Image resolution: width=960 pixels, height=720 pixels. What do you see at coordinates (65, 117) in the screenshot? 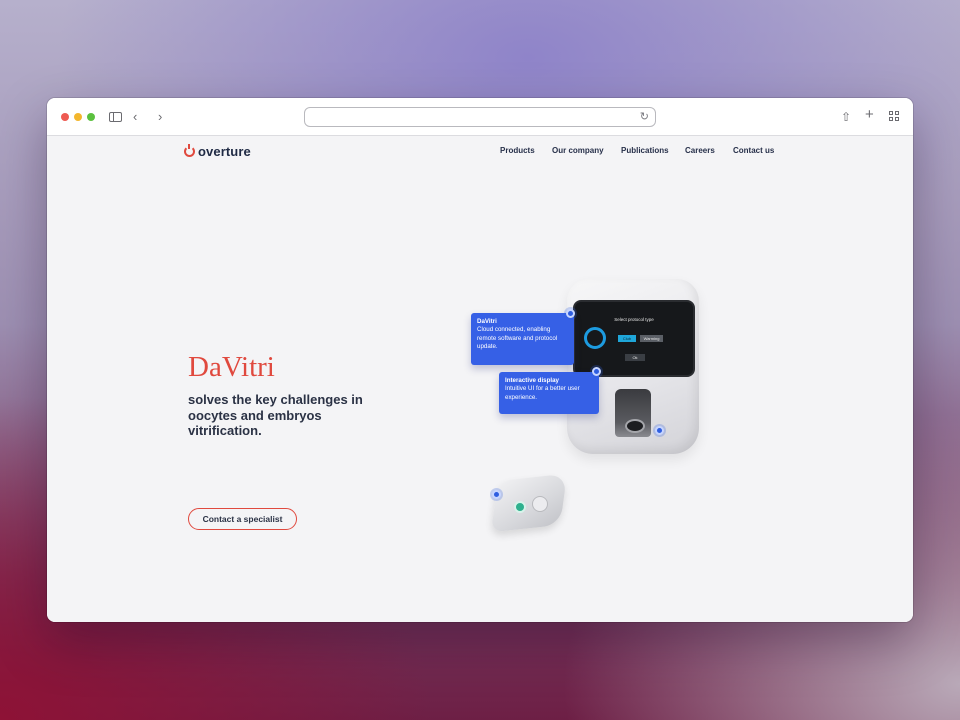
I see `close-window-button` at bounding box center [65, 117].